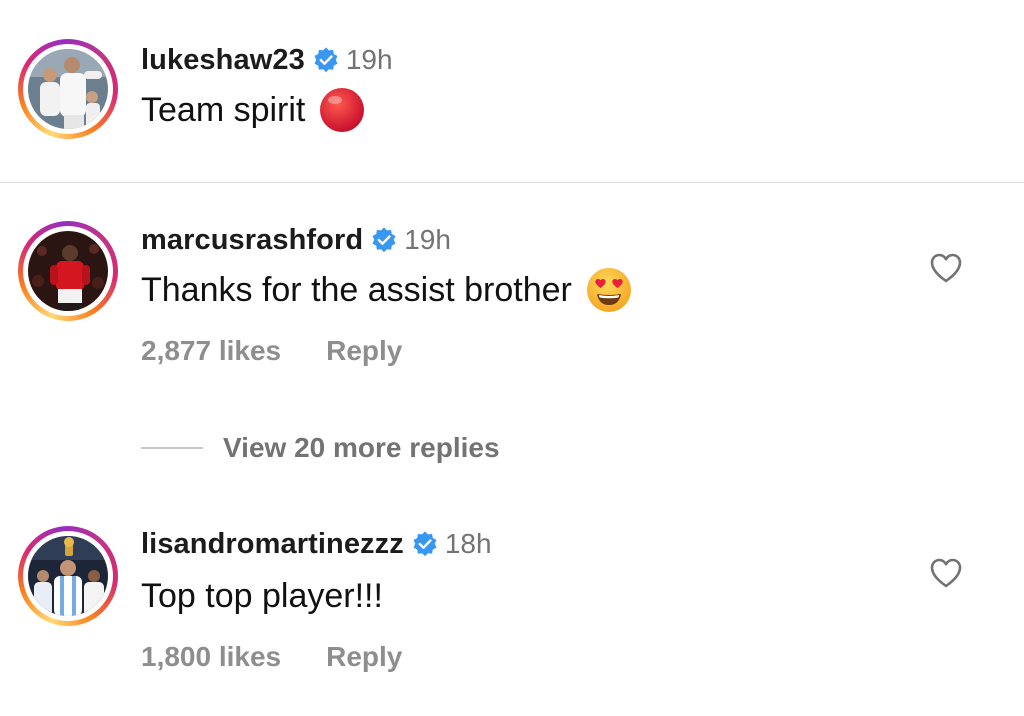  Describe the element at coordinates (356, 289) in the screenshot. I see `comment-text: Thanks for the assist brother` at that location.